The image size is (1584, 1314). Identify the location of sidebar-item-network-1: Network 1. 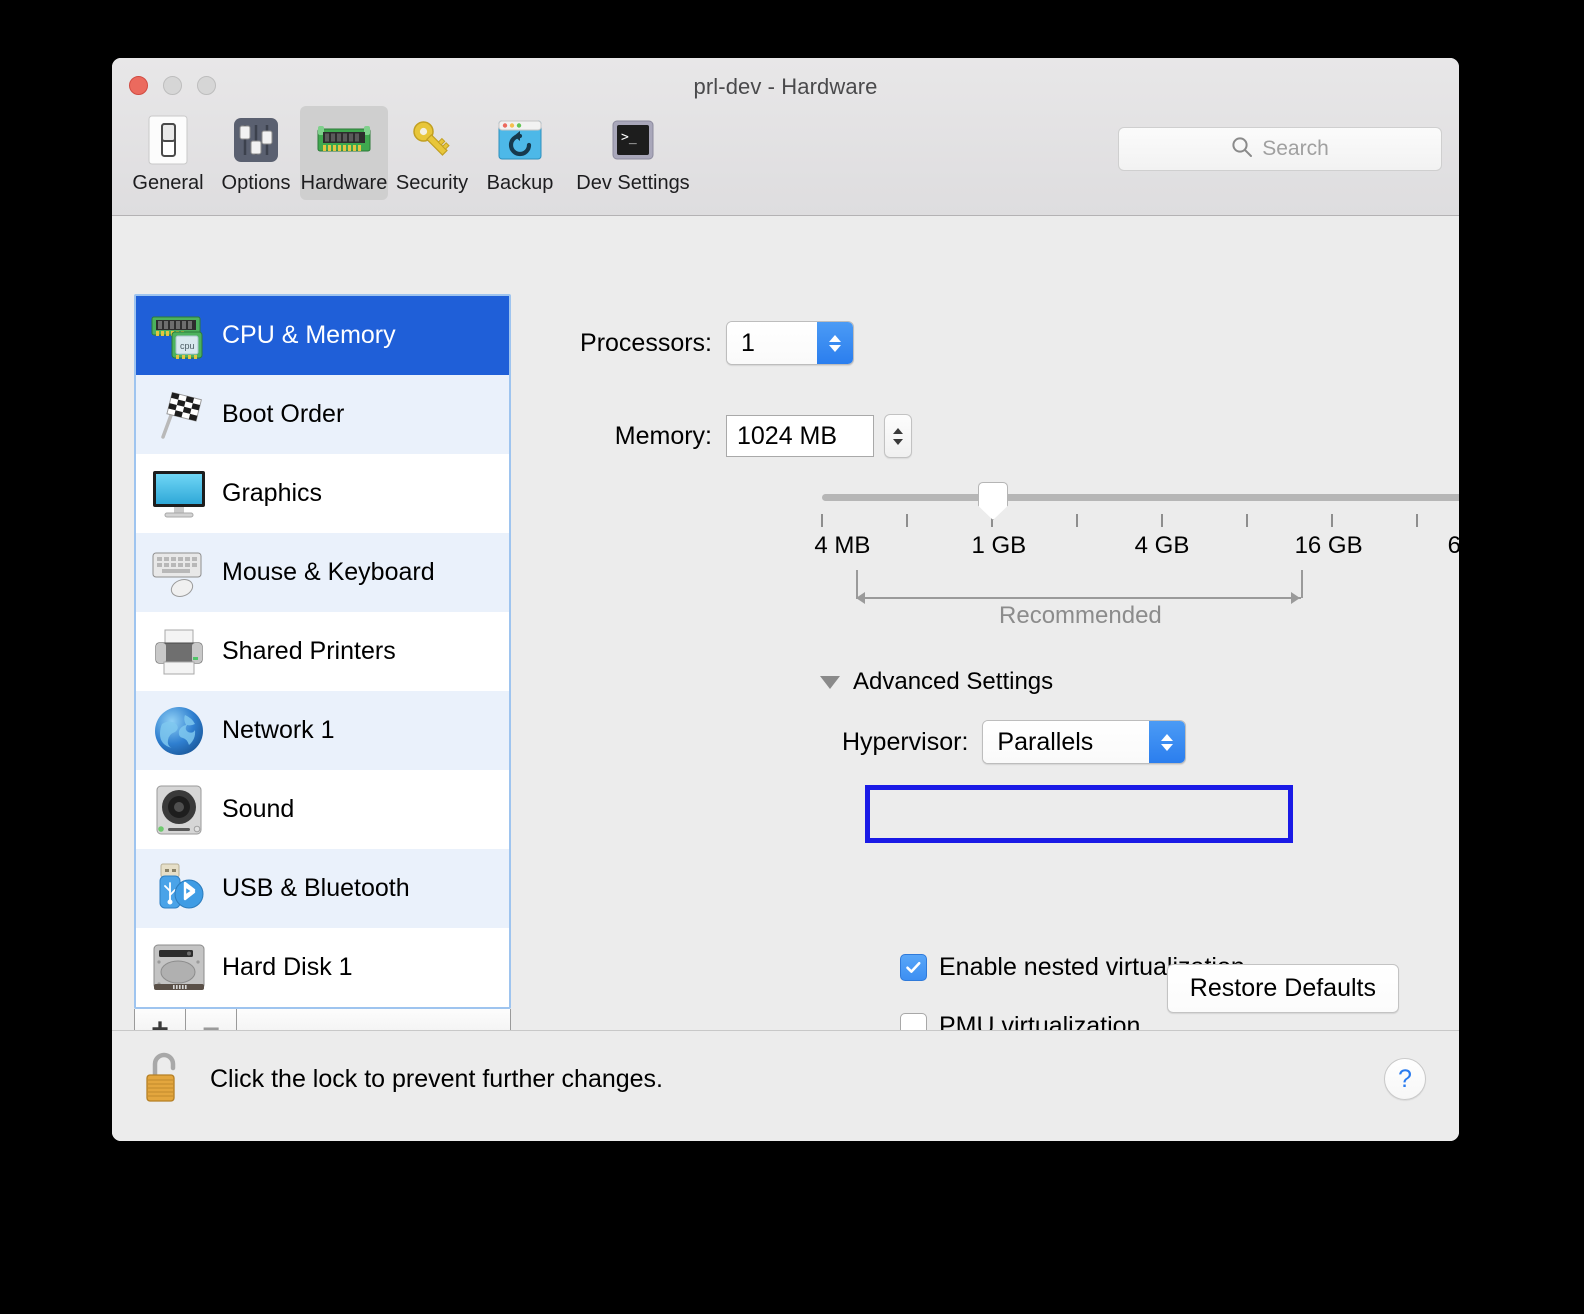
(322, 730).